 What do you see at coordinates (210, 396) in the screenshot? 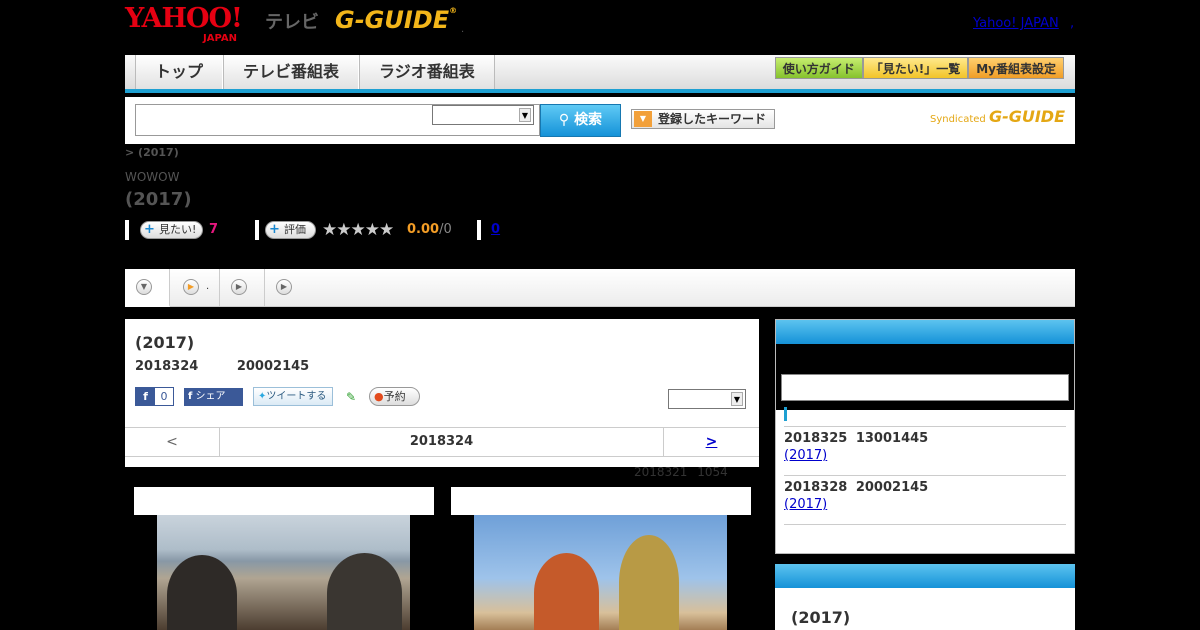
I see `facebook-share-label: シェア` at bounding box center [210, 396].